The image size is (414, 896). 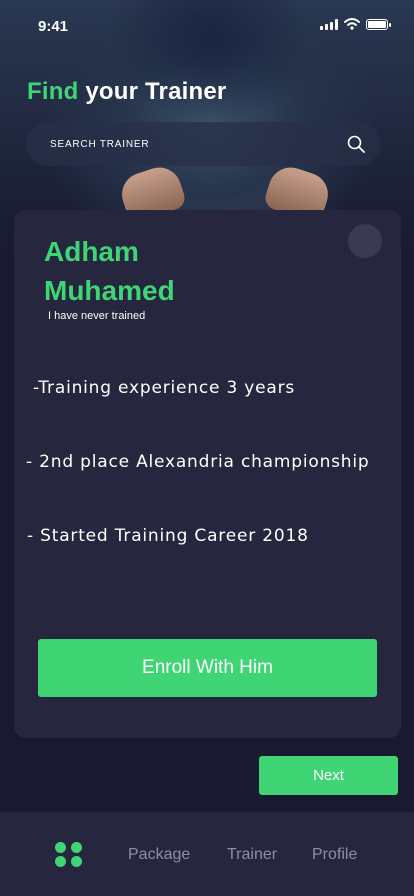 What do you see at coordinates (356, 144) in the screenshot?
I see `search-icon` at bounding box center [356, 144].